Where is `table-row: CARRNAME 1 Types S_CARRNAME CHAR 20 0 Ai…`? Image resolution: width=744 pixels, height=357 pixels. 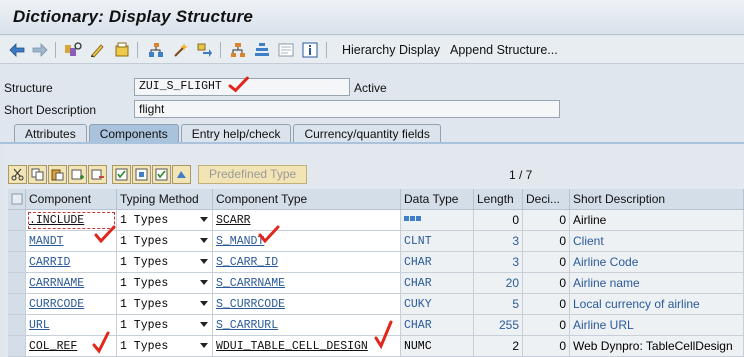 table-row: CARRNAME 1 Types S_CARRNAME CHAR 20 0 Ai… is located at coordinates (376, 283).